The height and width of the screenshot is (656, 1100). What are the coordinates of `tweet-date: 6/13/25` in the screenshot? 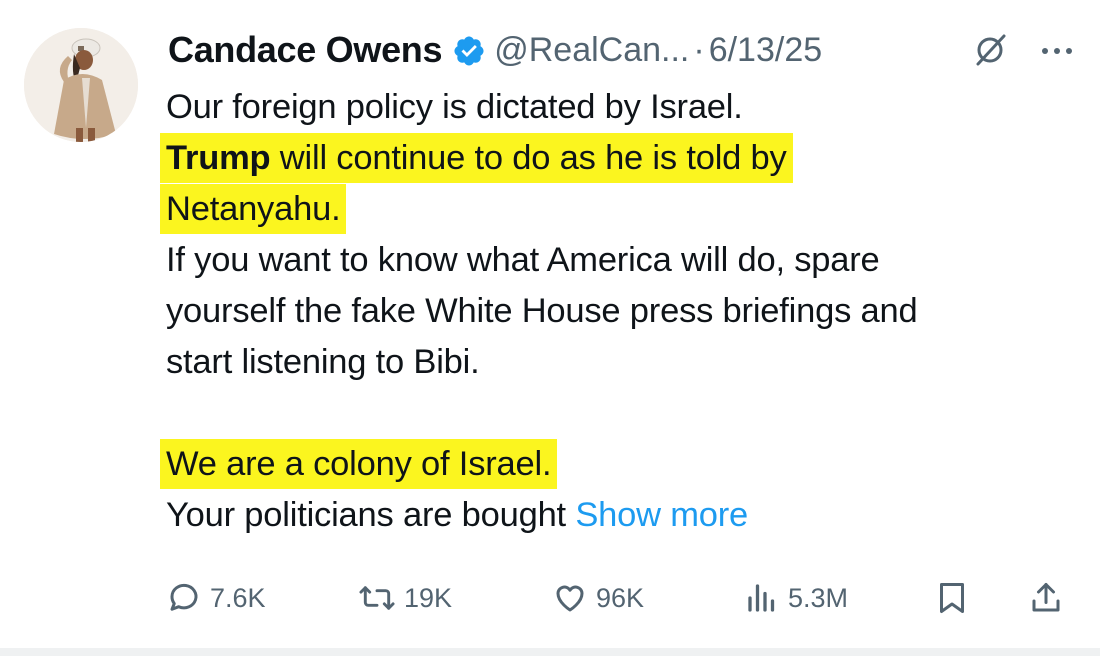 It's located at (765, 50).